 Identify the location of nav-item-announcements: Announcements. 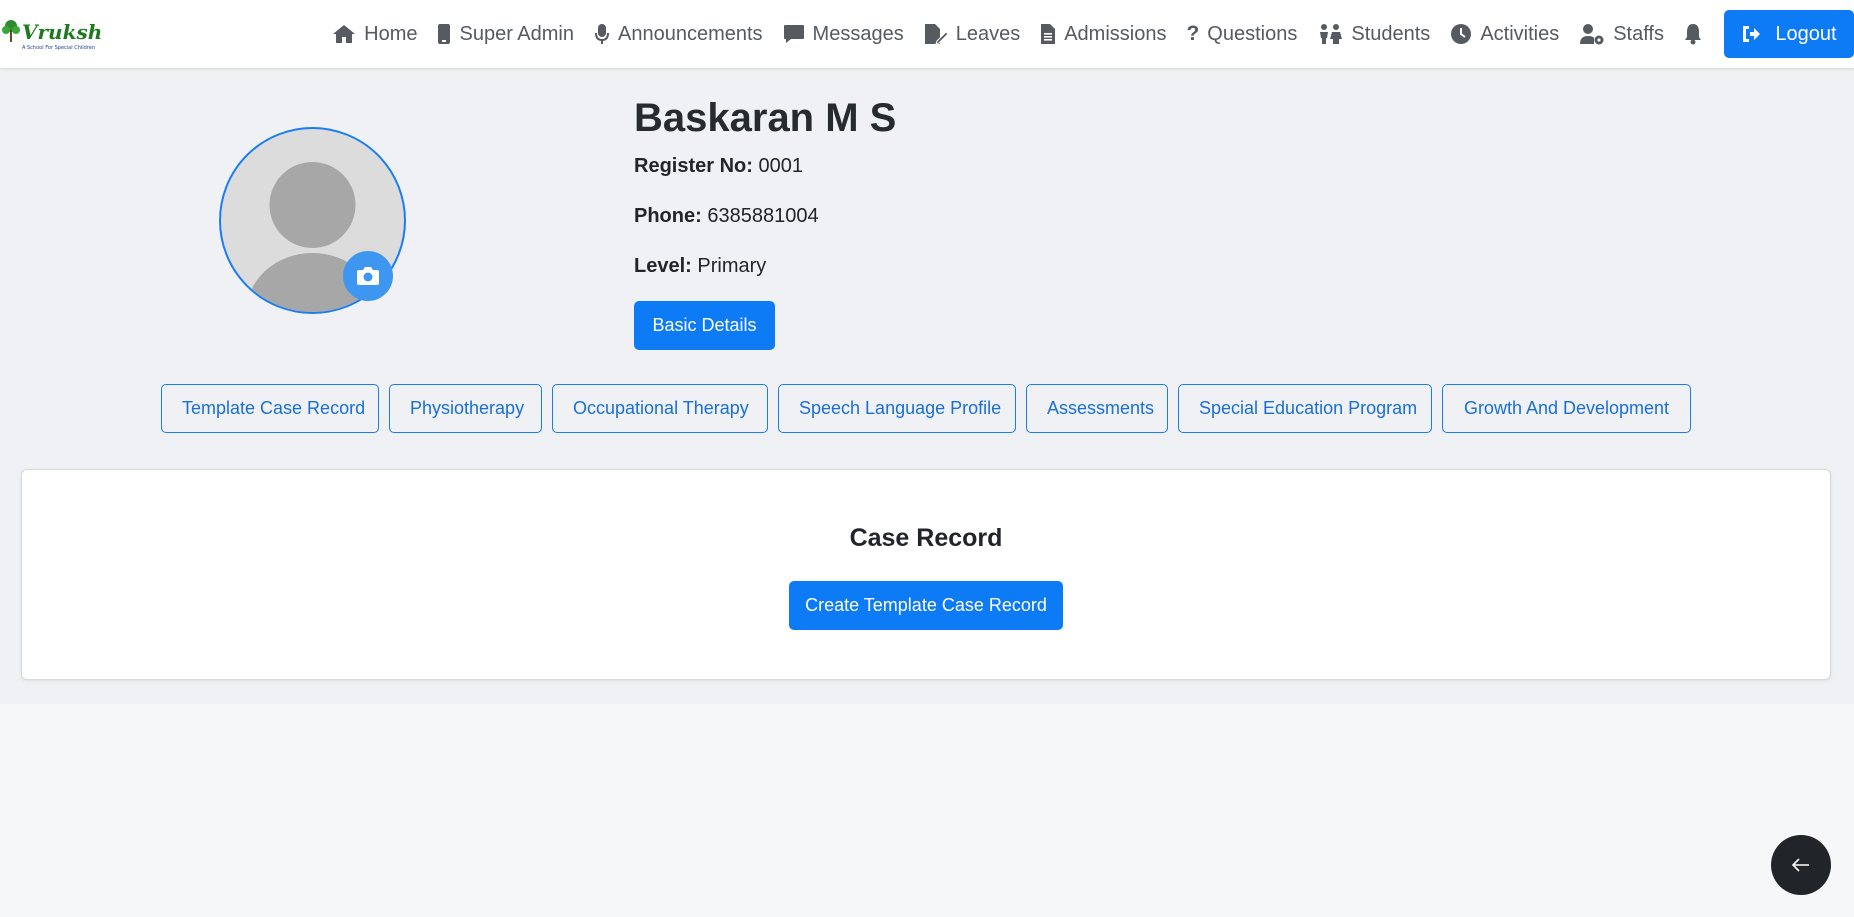
(678, 34).